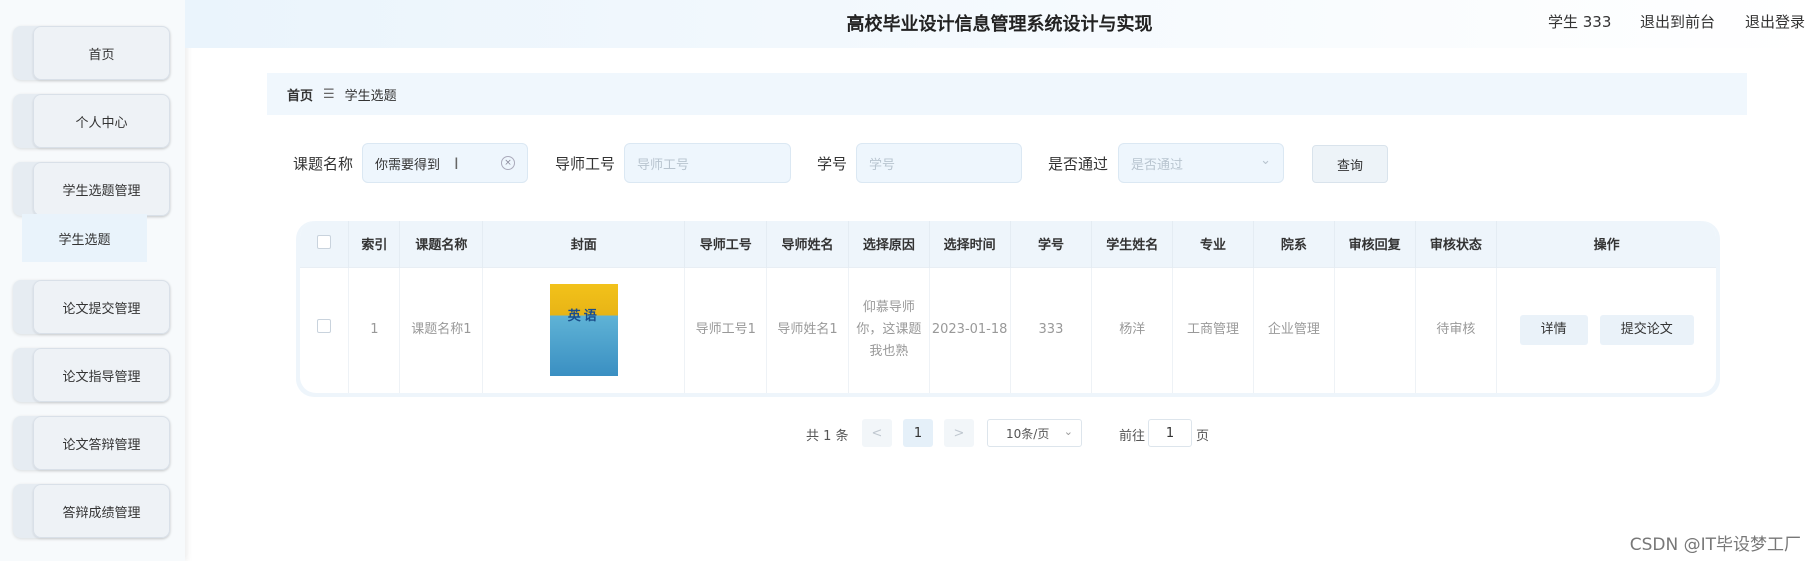 This screenshot has width=1814, height=561. I want to click on page-size-select: 10条/页 ⌄, so click(1034, 433).